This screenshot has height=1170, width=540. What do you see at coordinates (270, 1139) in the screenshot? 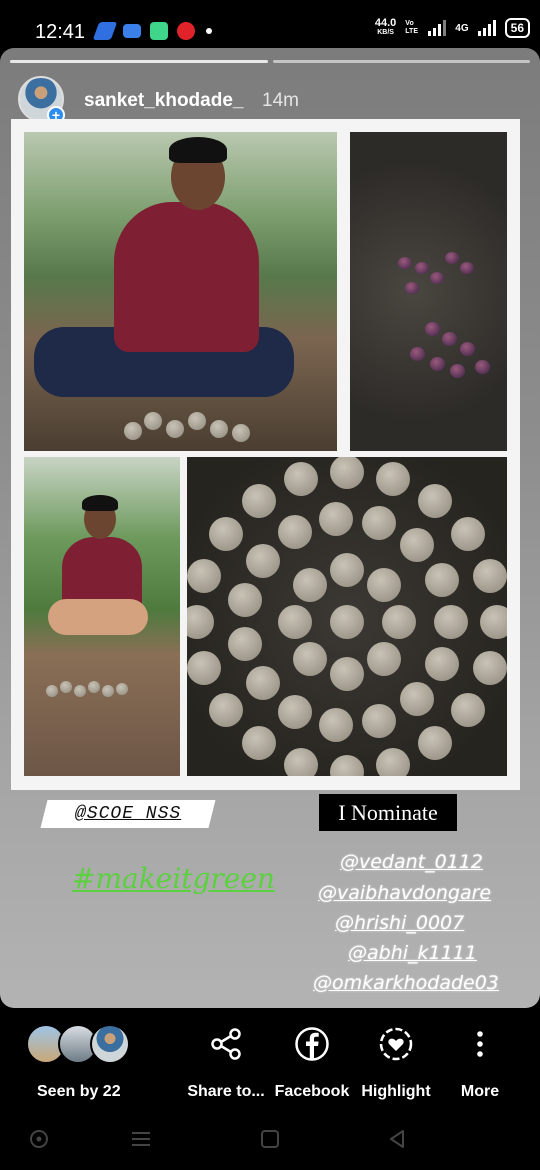
I see `home-icon` at bounding box center [270, 1139].